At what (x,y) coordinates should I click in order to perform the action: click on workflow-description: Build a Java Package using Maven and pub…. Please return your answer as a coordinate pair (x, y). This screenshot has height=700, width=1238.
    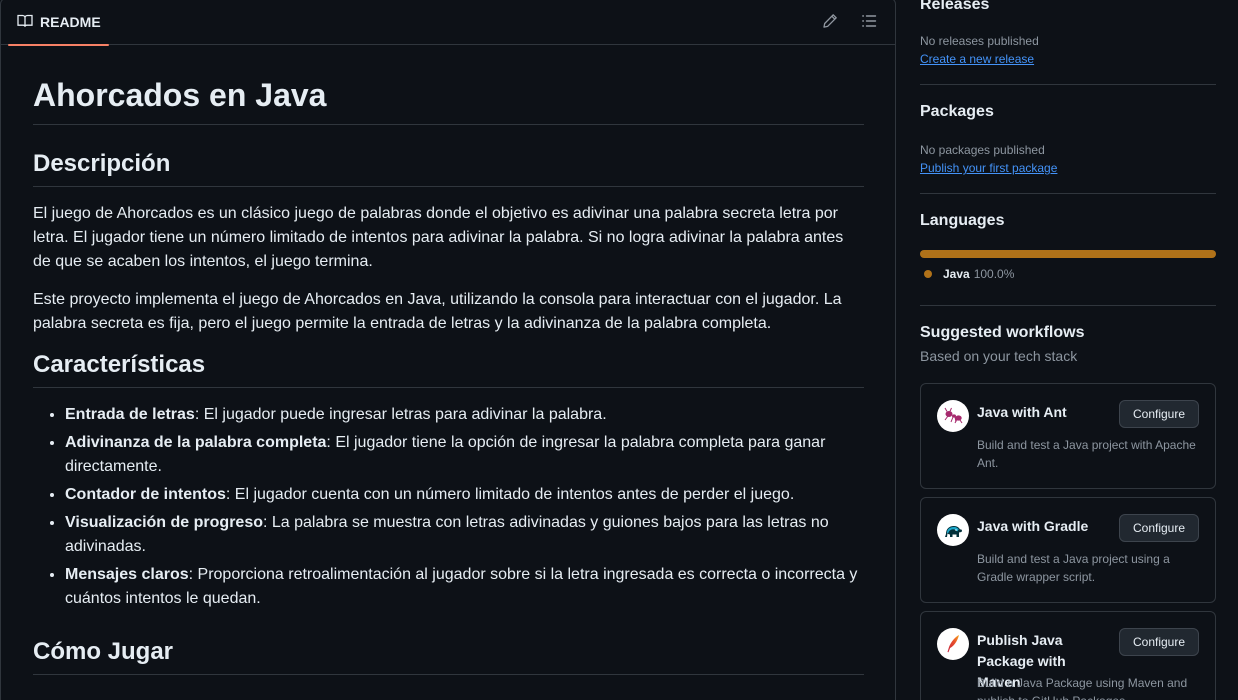
    Looking at the image, I should click on (1082, 688).